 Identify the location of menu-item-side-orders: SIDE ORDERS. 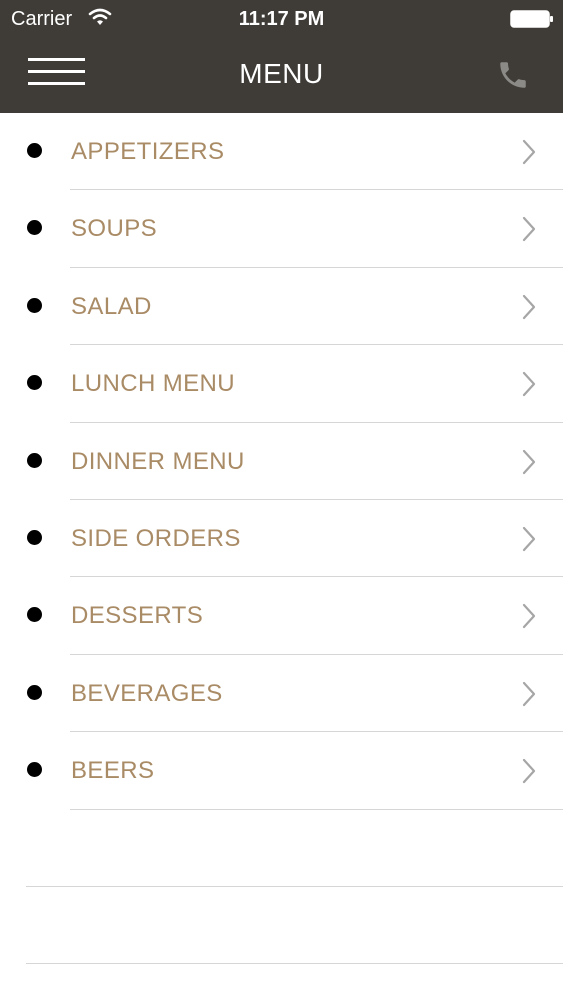
(281, 539).